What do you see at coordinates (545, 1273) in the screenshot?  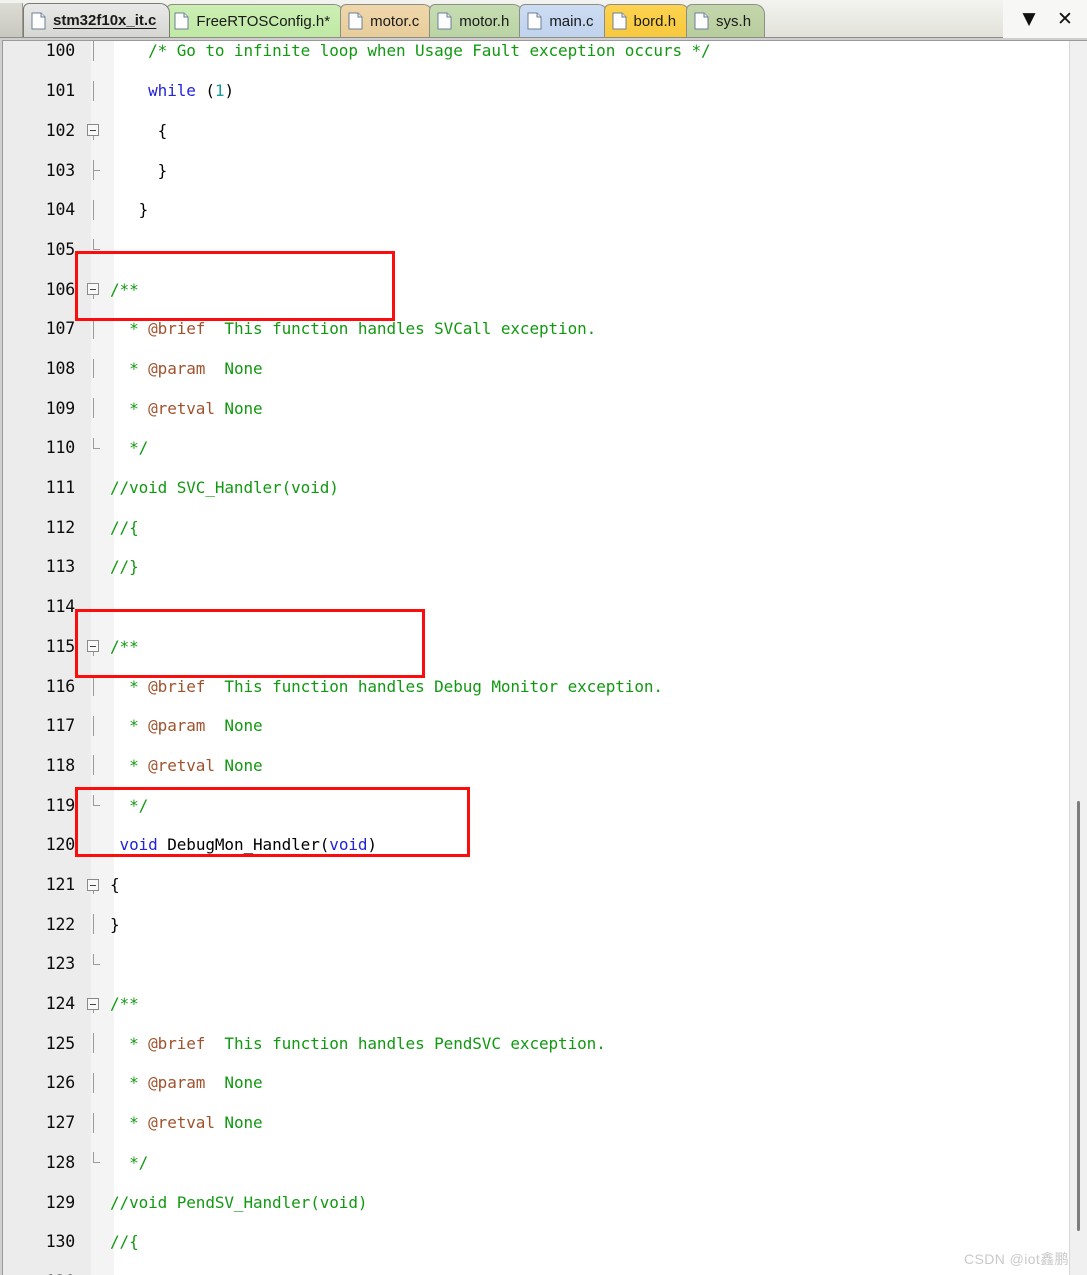 I see `code-line: 131//}` at bounding box center [545, 1273].